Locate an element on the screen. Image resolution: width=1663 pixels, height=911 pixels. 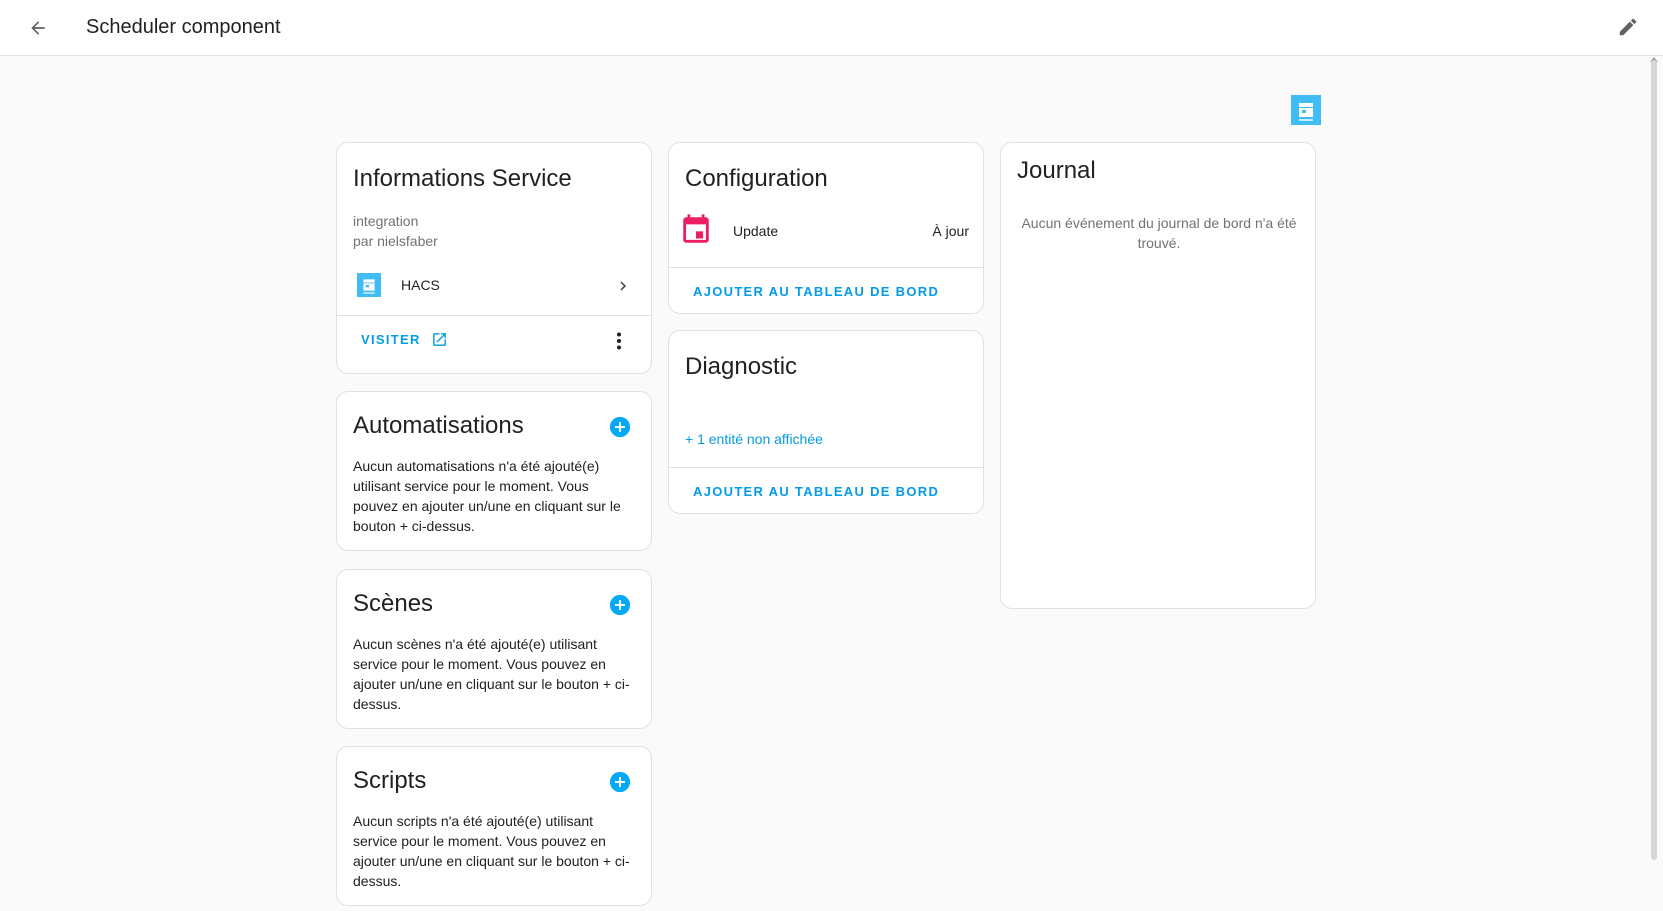
overflow-menu-button is located at coordinates (619, 341).